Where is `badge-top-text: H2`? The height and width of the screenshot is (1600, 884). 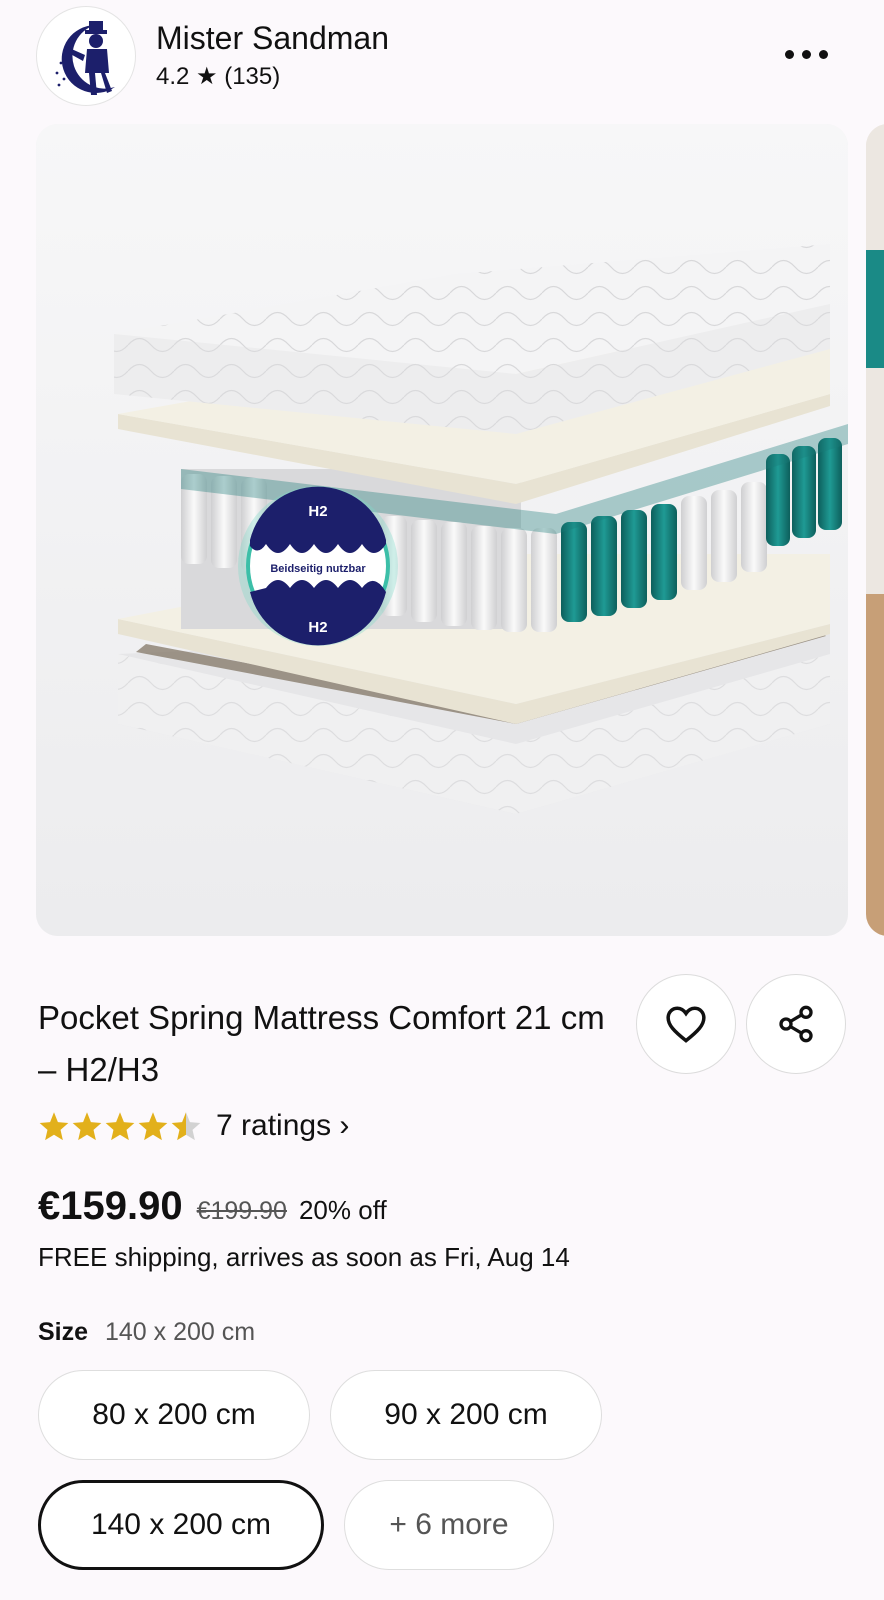 badge-top-text: H2 is located at coordinates (317, 511).